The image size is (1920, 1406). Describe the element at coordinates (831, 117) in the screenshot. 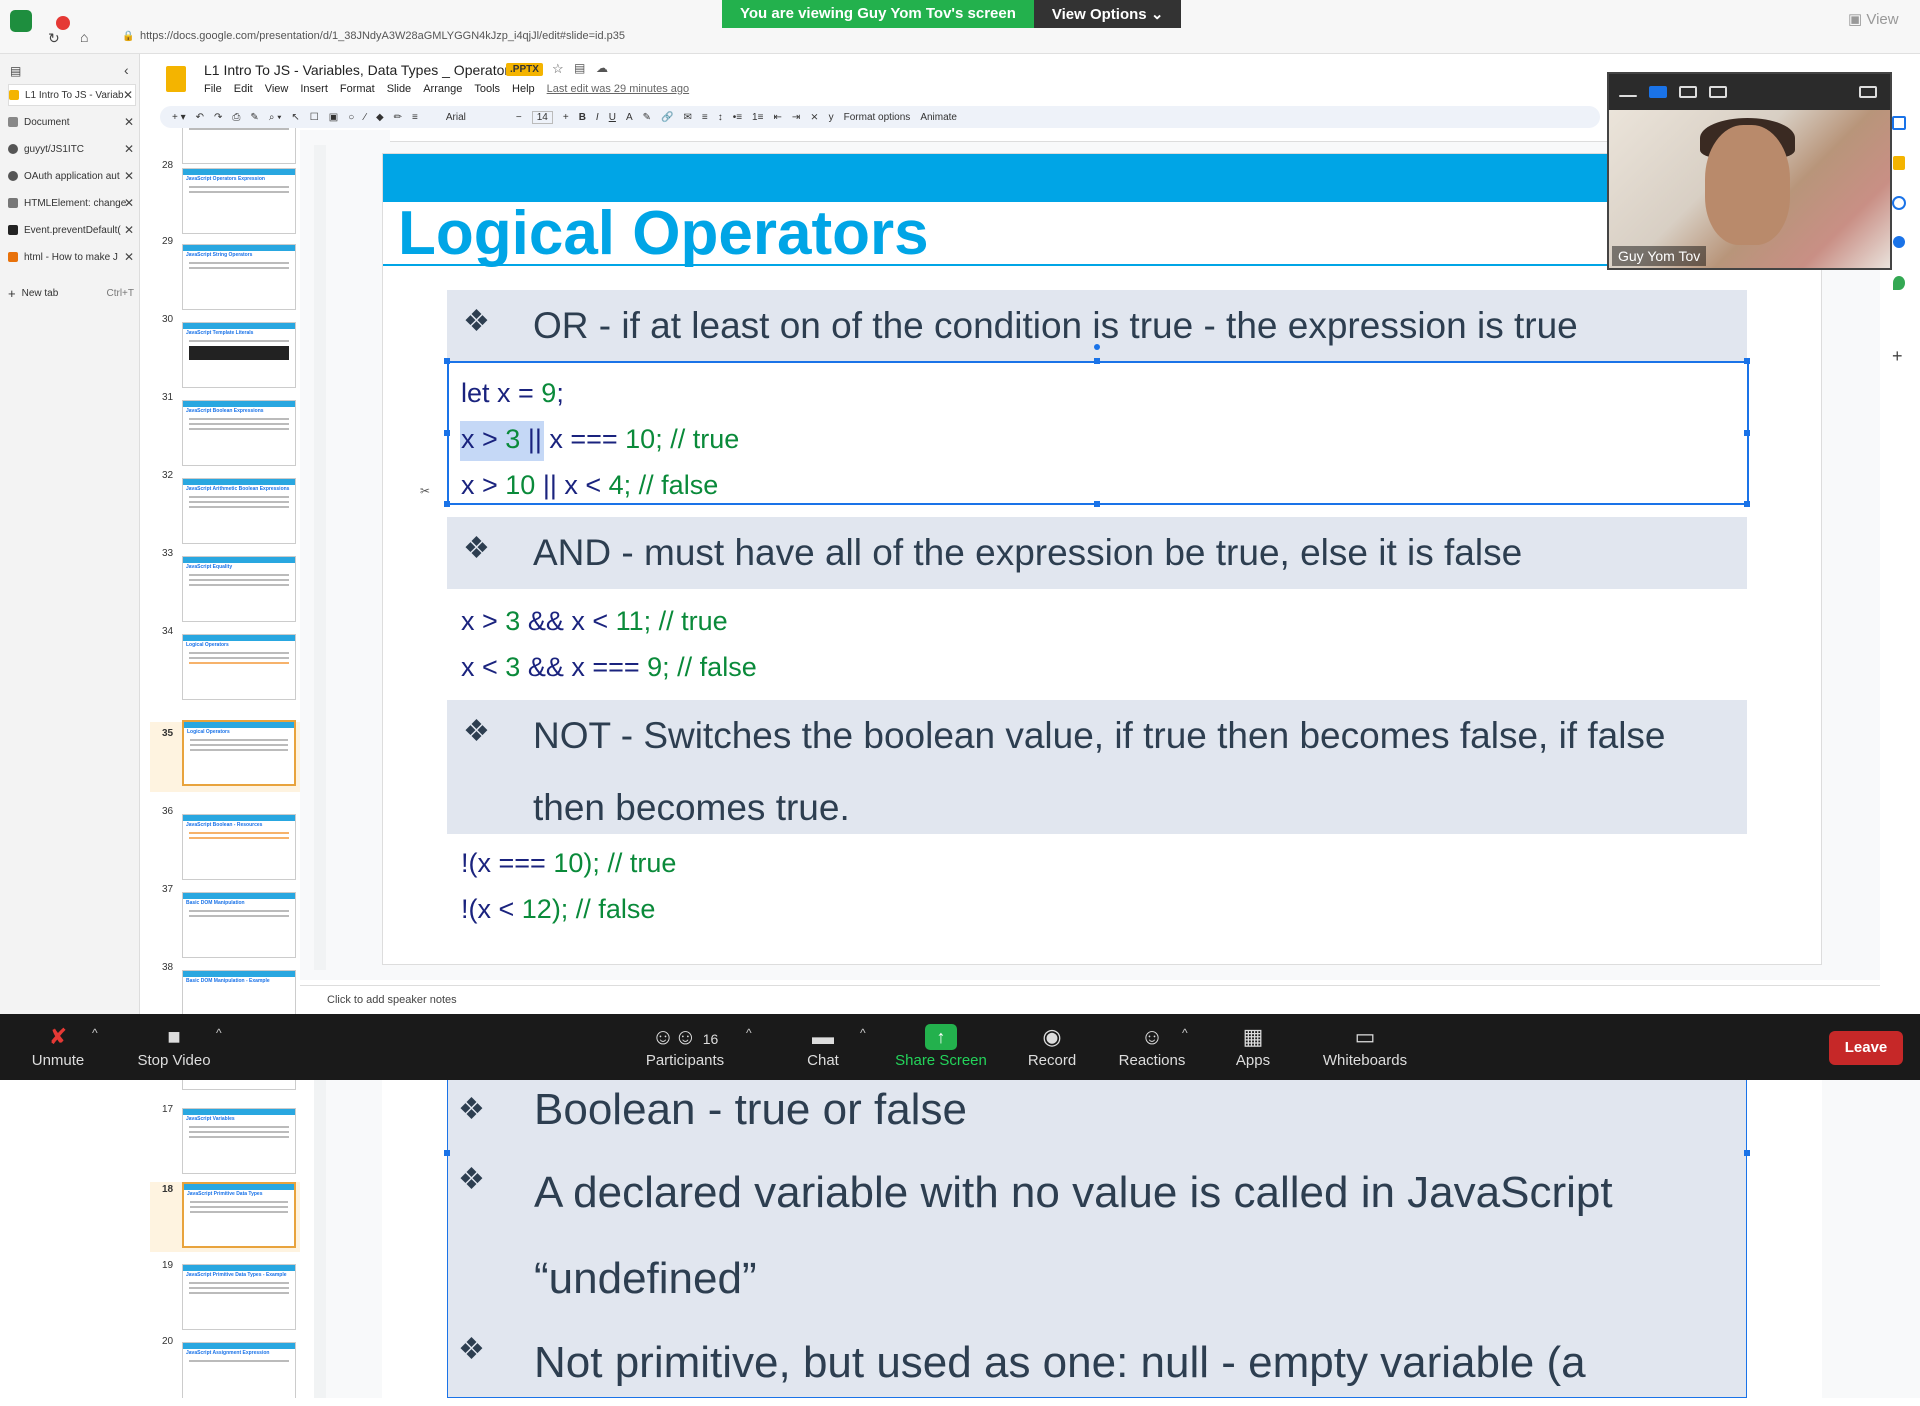

I see `input-tools-icon: у` at that location.